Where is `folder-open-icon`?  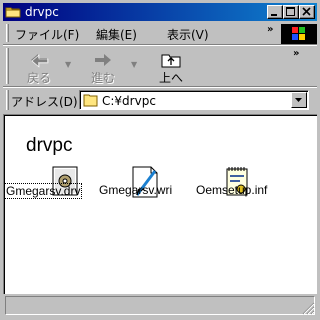 folder-open-icon is located at coordinates (90, 100).